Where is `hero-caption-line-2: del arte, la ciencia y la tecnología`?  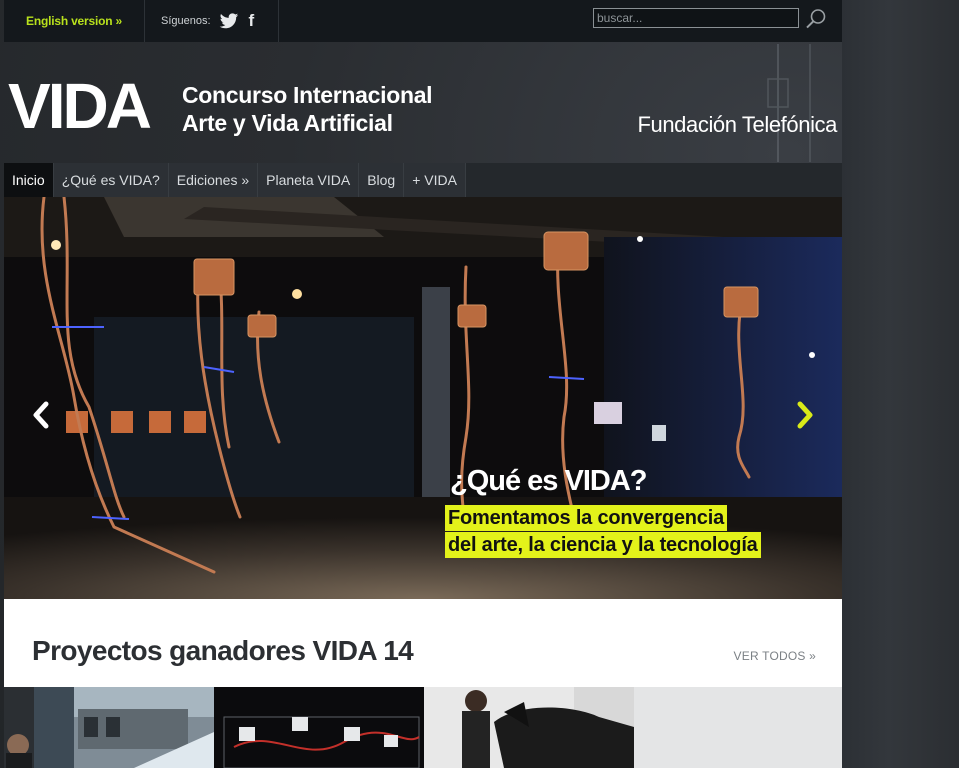 hero-caption-line-2: del arte, la ciencia y la tecnología is located at coordinates (603, 545).